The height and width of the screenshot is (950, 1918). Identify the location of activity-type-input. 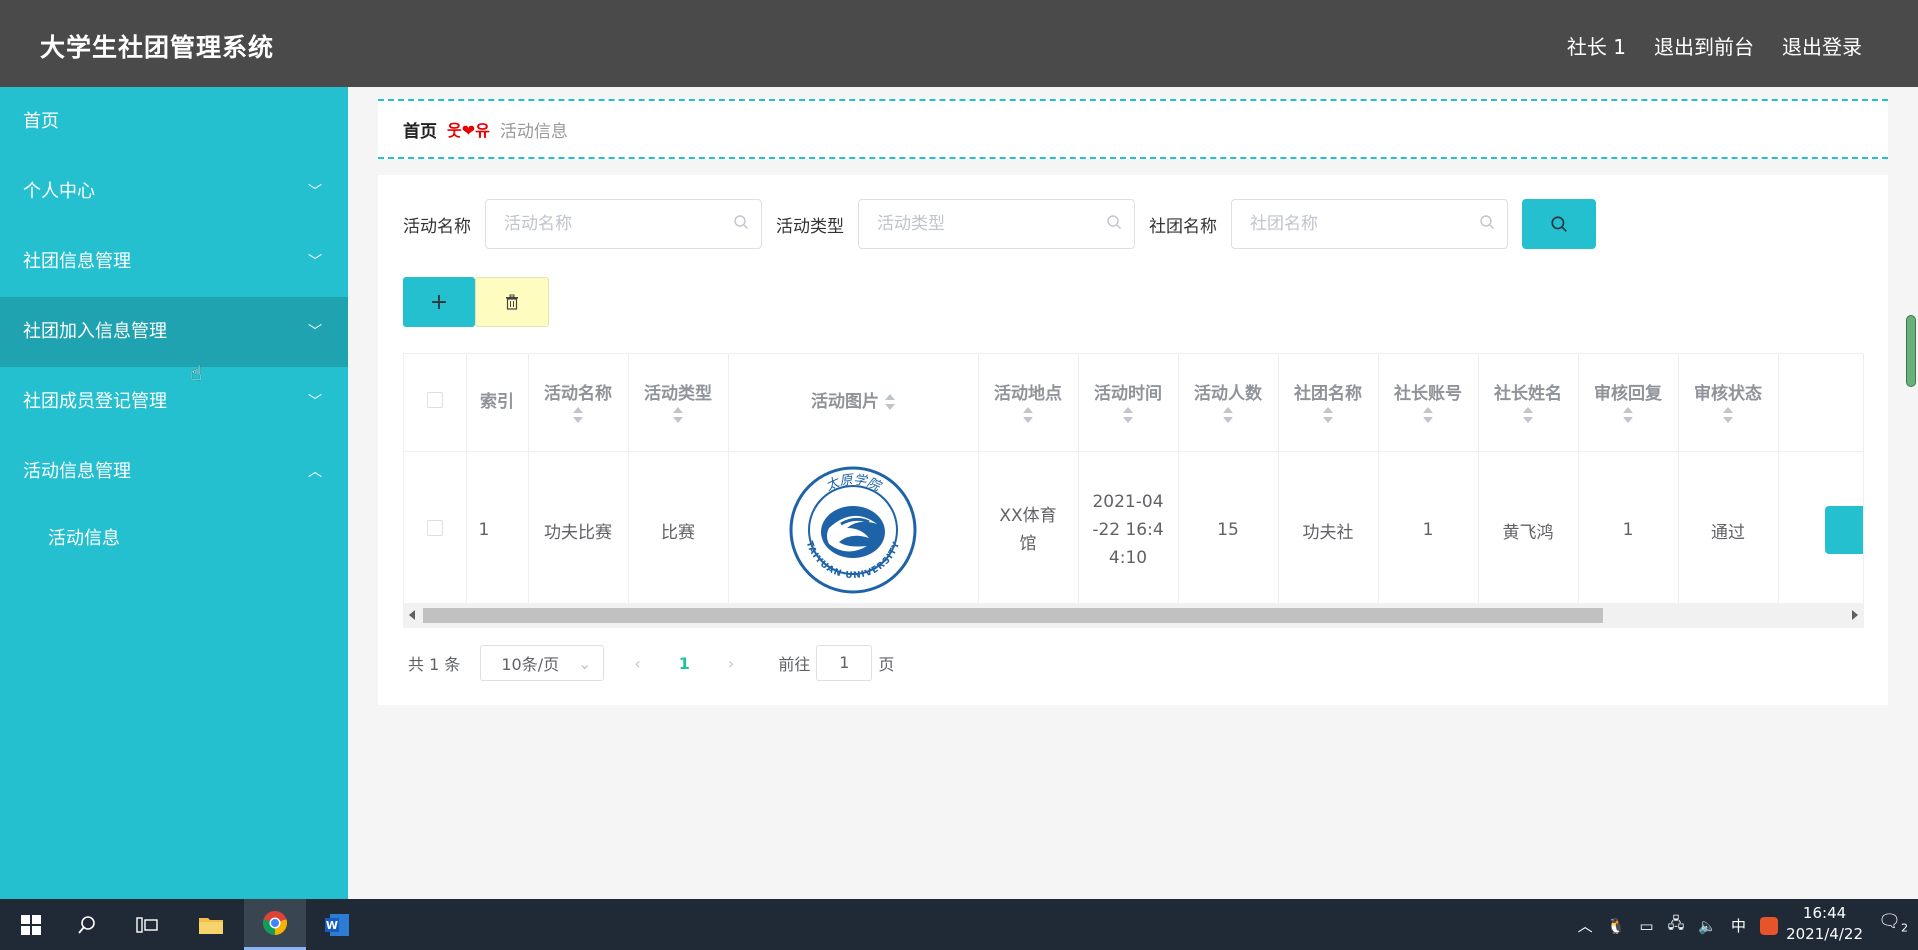
(996, 224).